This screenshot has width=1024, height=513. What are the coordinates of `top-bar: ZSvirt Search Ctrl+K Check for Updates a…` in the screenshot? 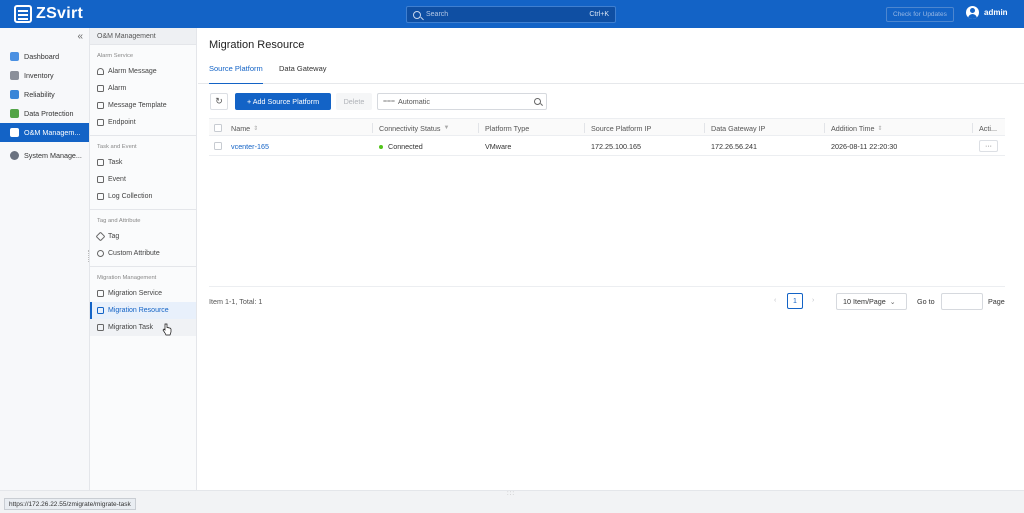 It's located at (512, 14).